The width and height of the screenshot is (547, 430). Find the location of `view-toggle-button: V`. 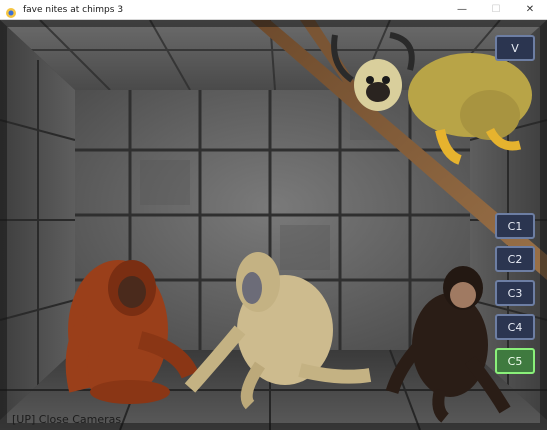

view-toggle-button: V is located at coordinates (515, 48).